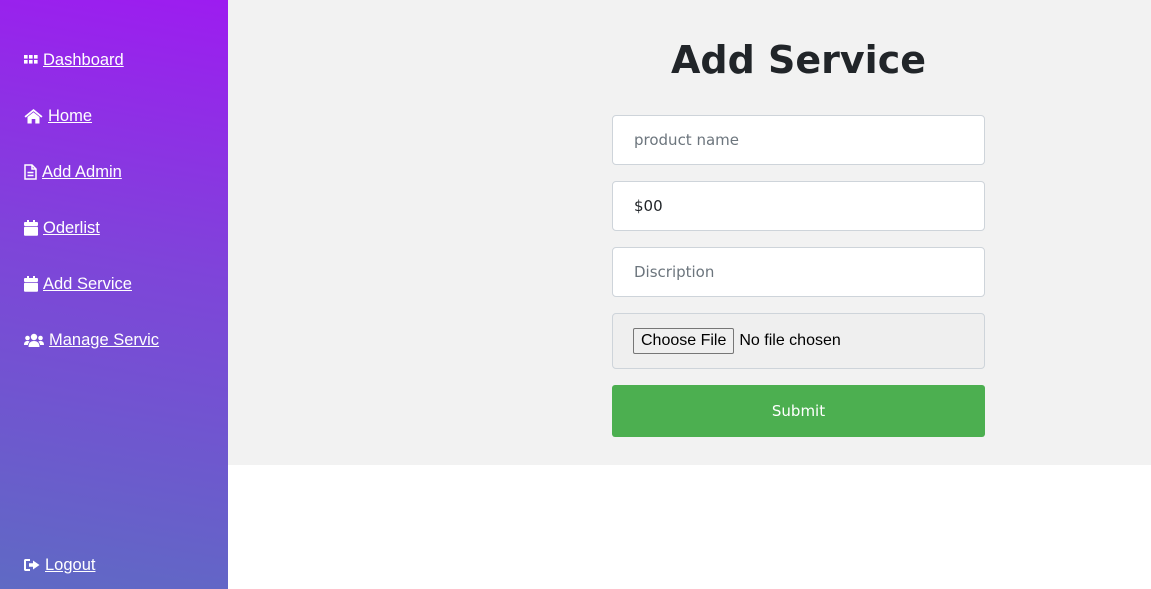 This screenshot has height=589, width=1151. Describe the element at coordinates (798, 140) in the screenshot. I see `product-name-input` at that location.